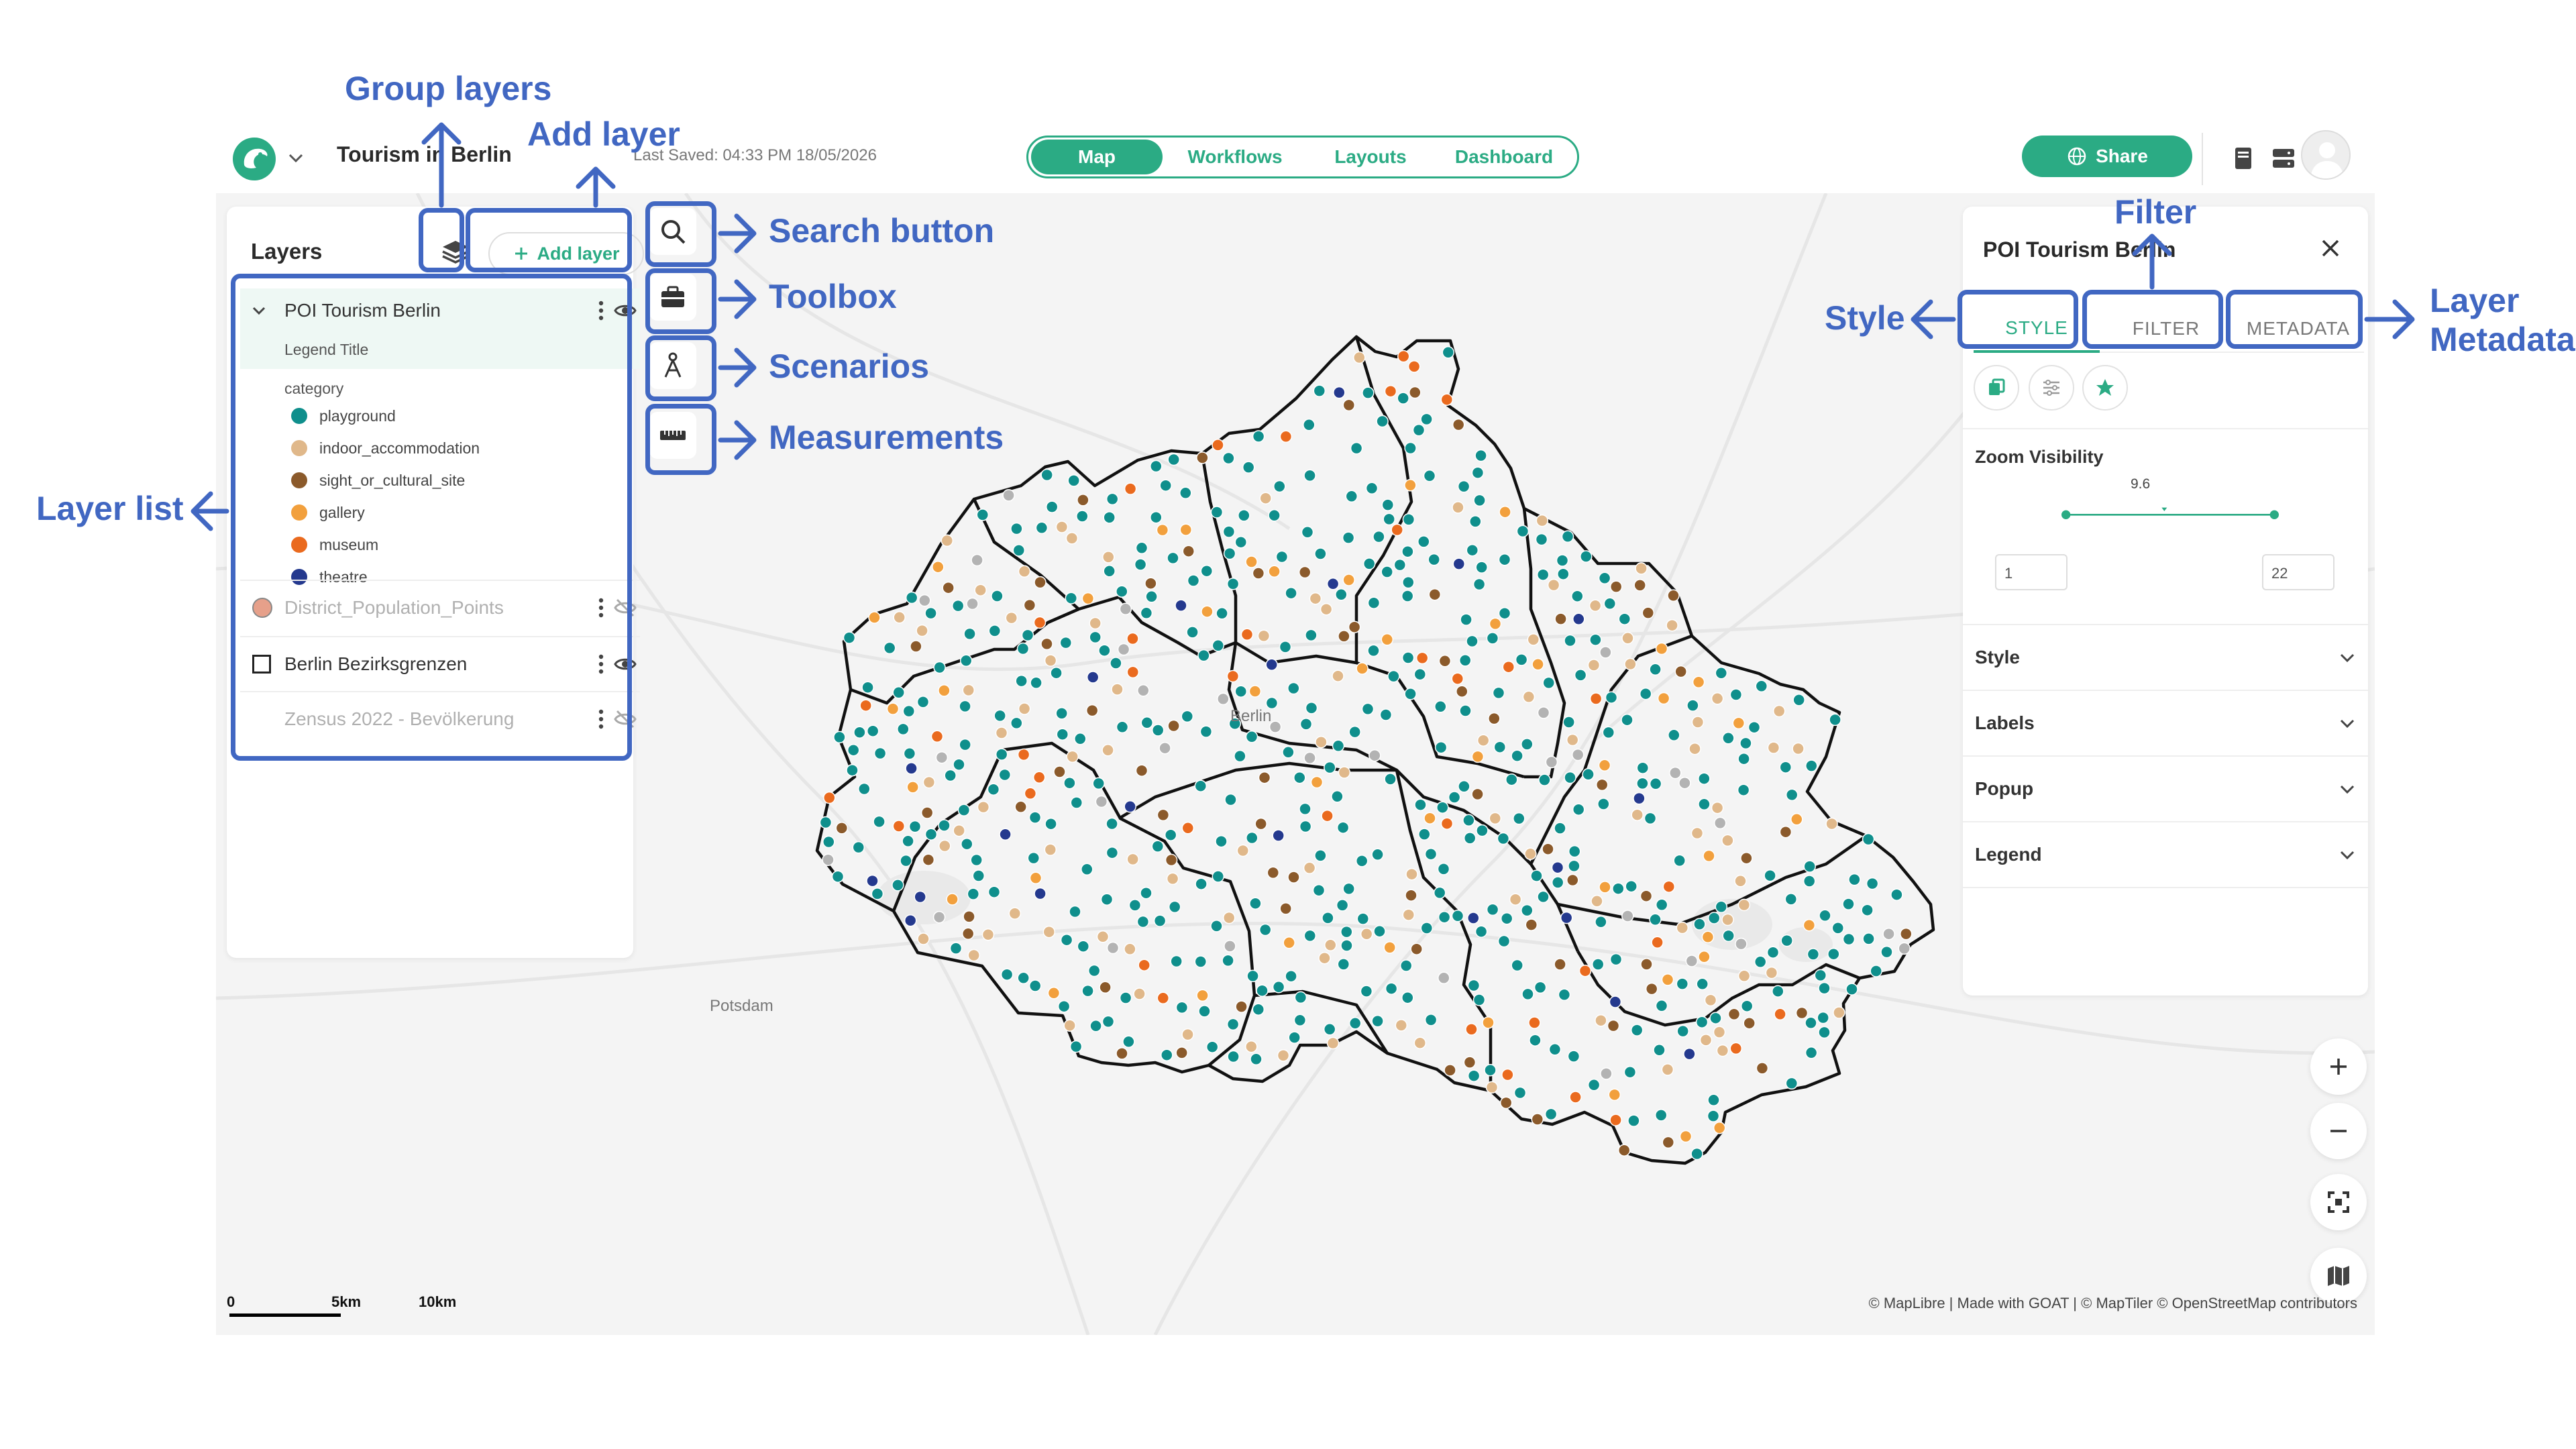 The width and height of the screenshot is (2576, 1449). I want to click on section-popup: Popup, so click(2165, 789).